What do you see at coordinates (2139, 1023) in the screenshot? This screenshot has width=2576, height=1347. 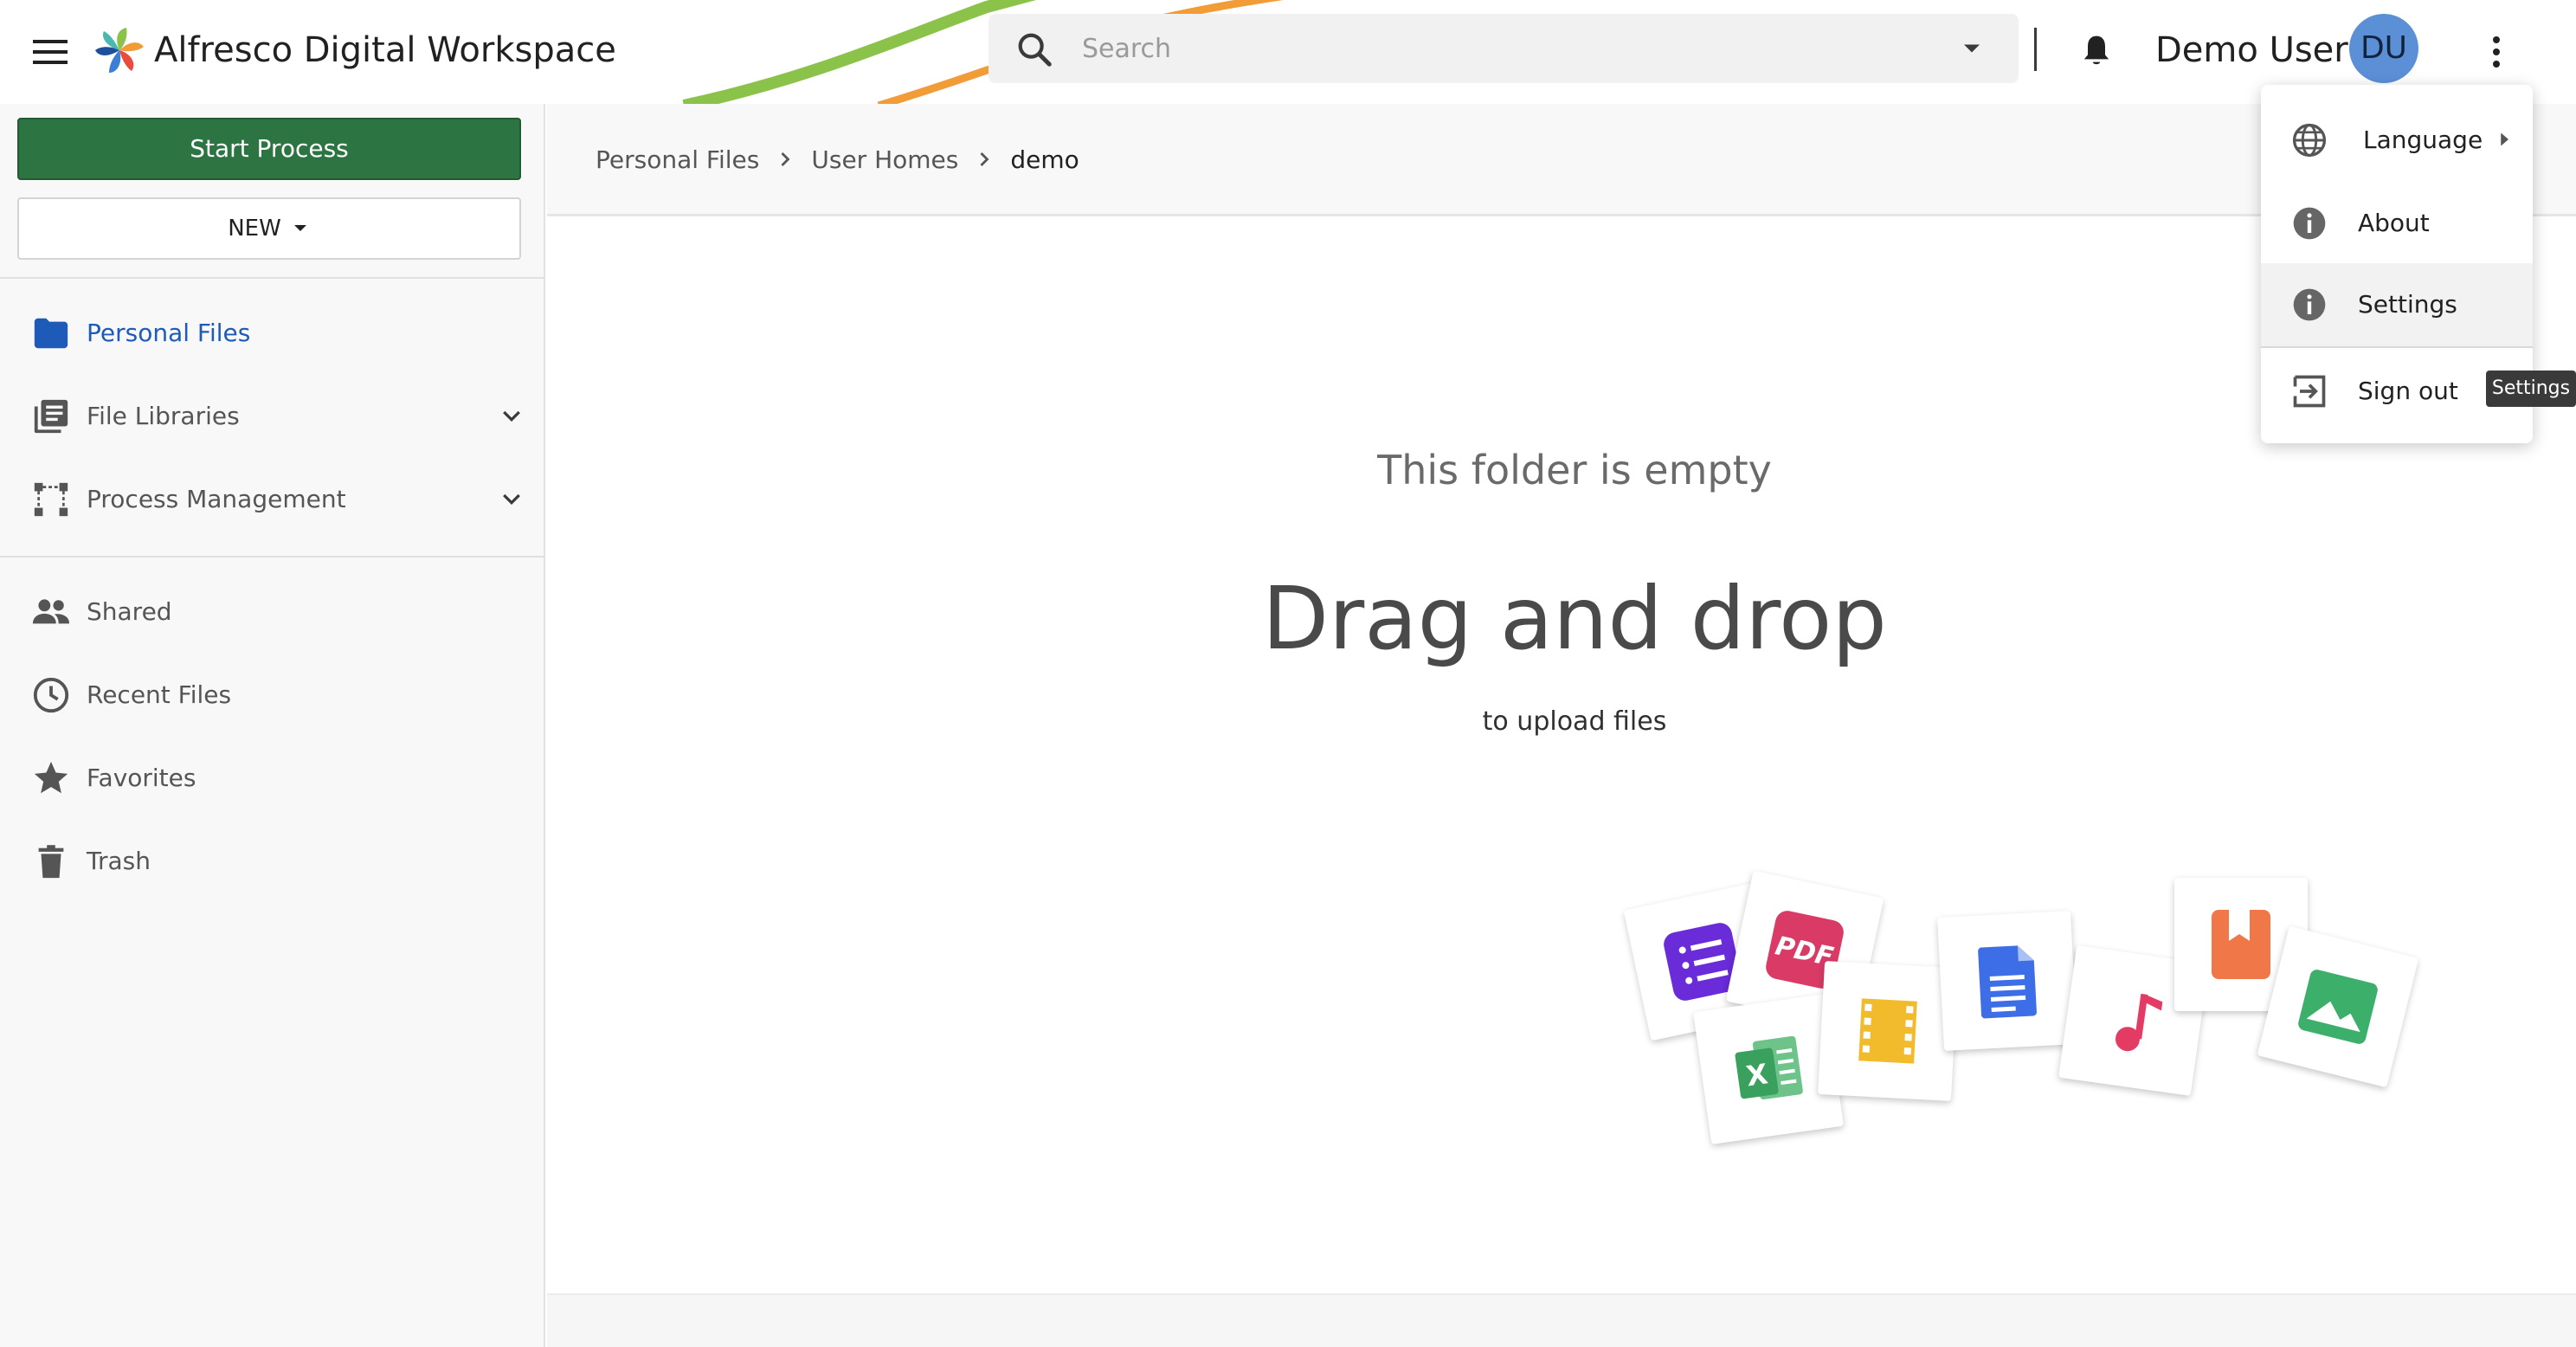 I see `music-icon` at bounding box center [2139, 1023].